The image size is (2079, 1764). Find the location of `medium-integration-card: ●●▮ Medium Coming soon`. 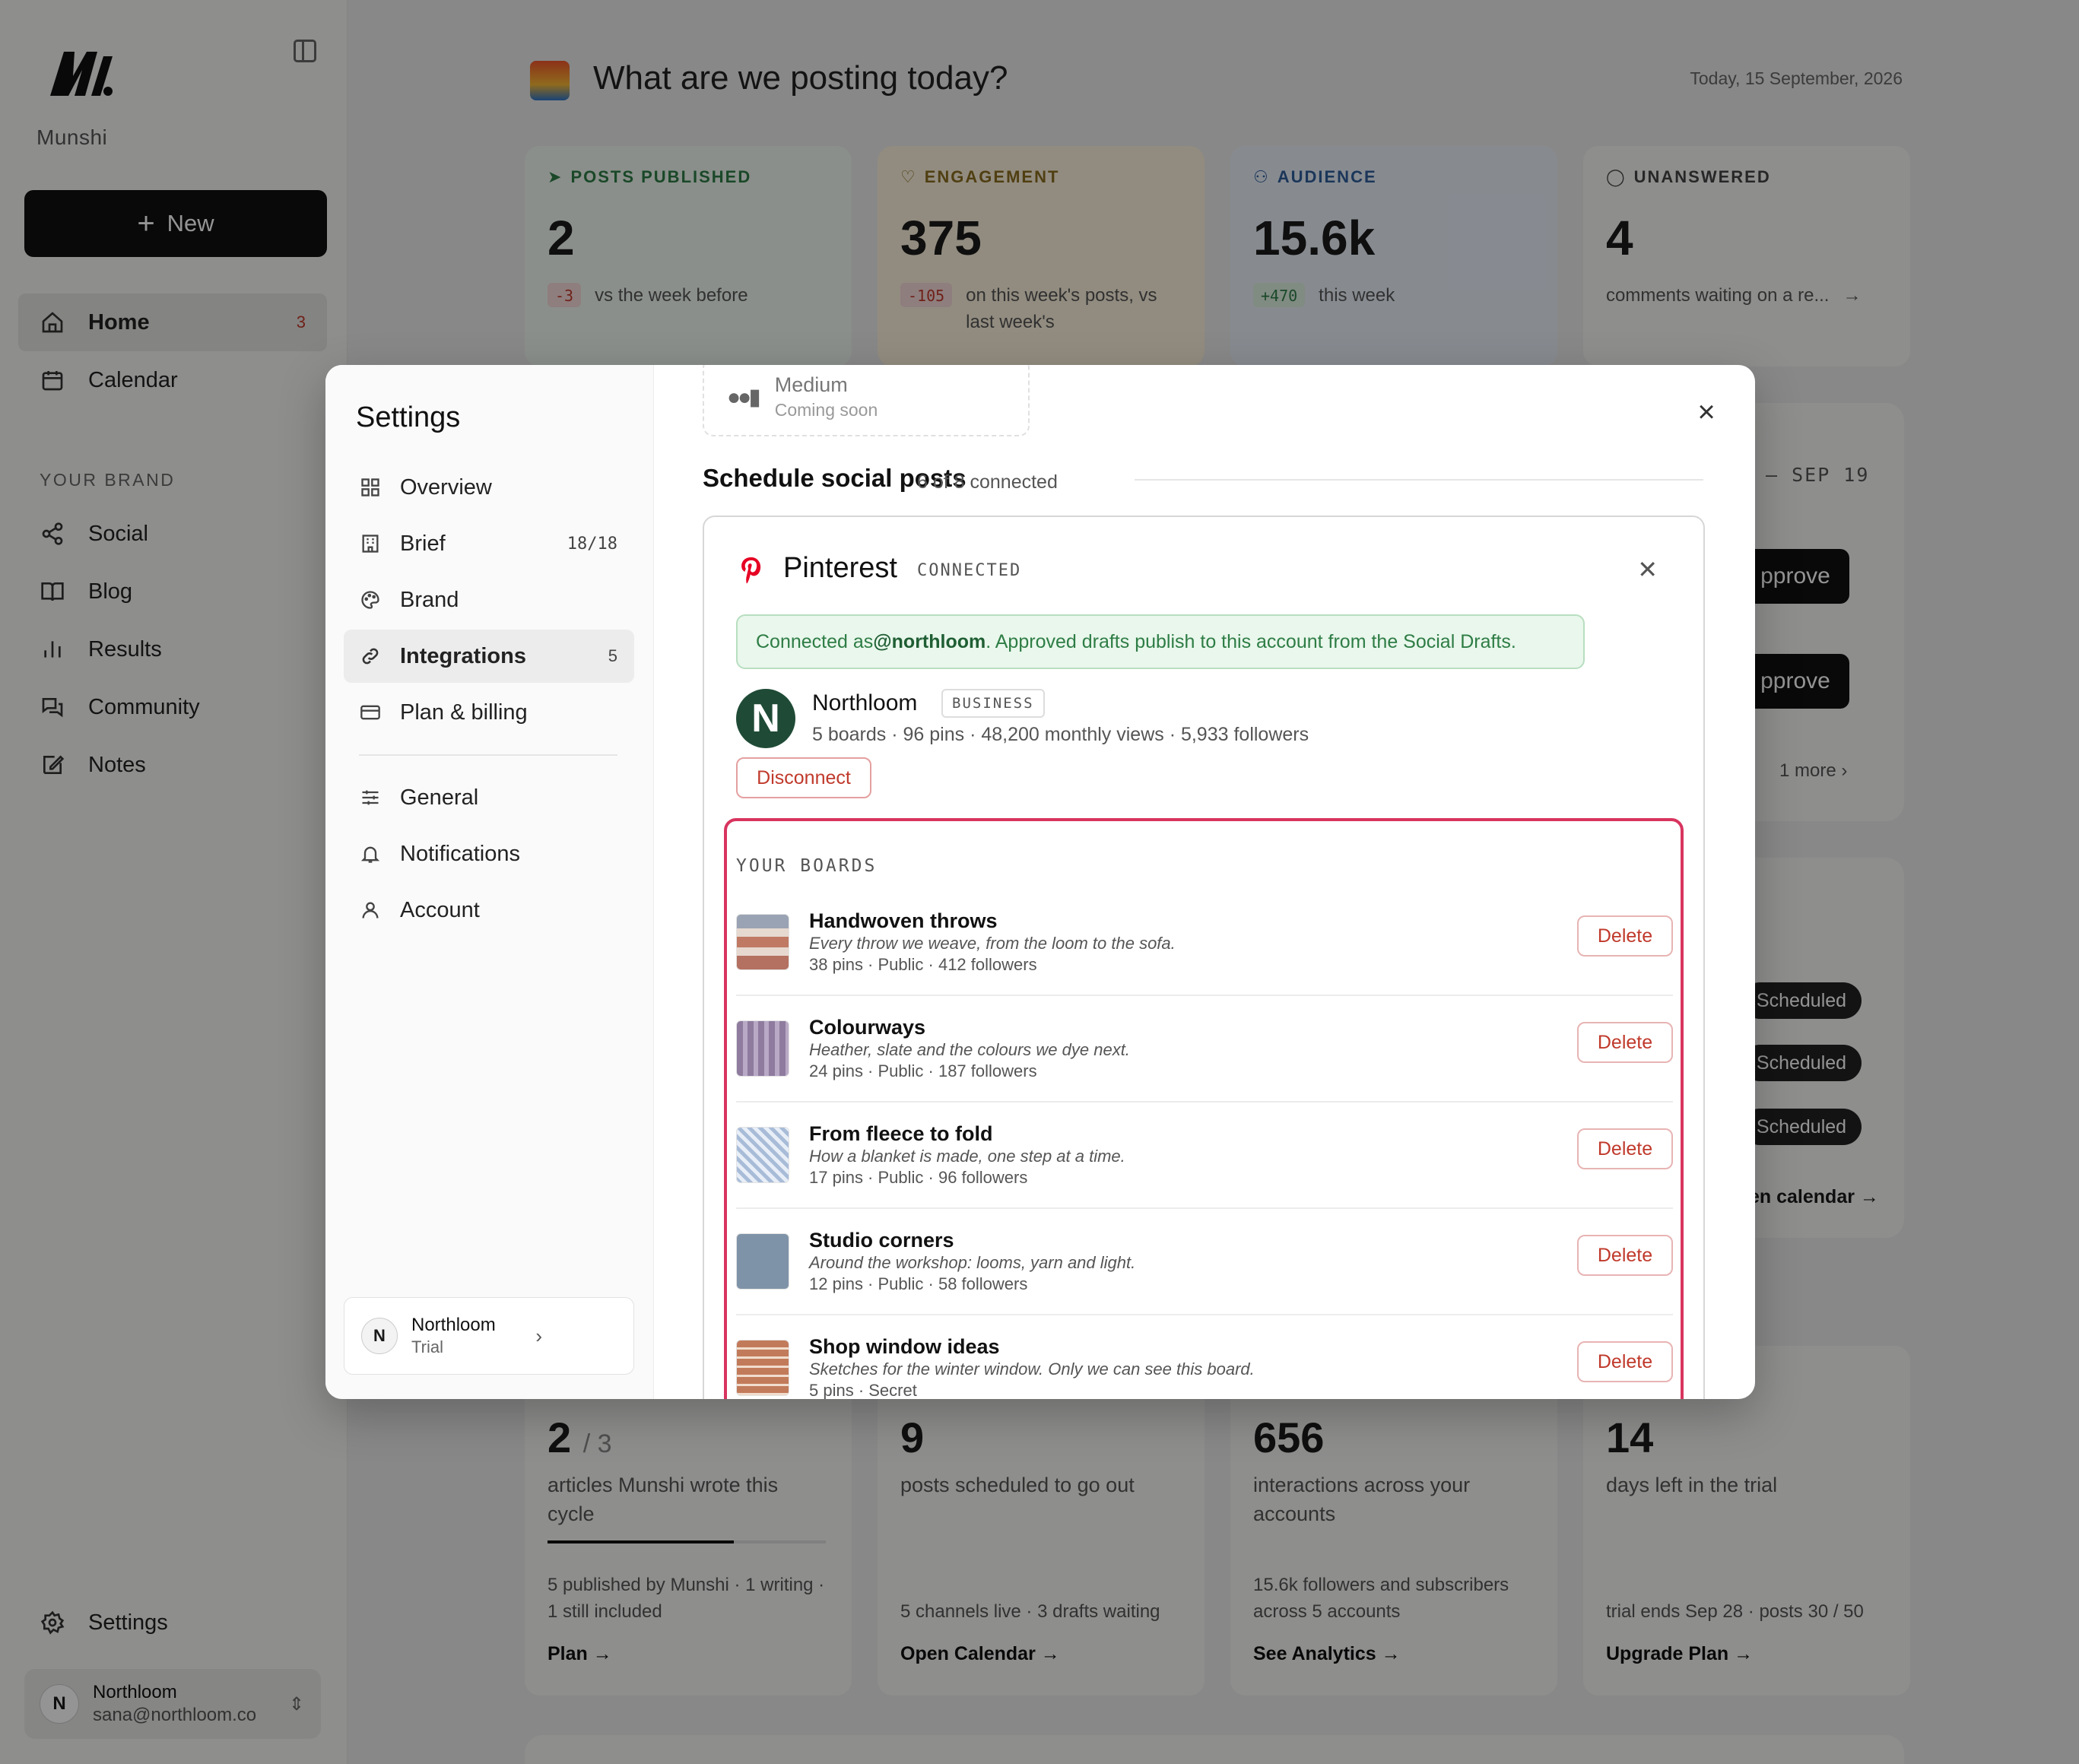

medium-integration-card: ●●▮ Medium Coming soon is located at coordinates (866, 401).